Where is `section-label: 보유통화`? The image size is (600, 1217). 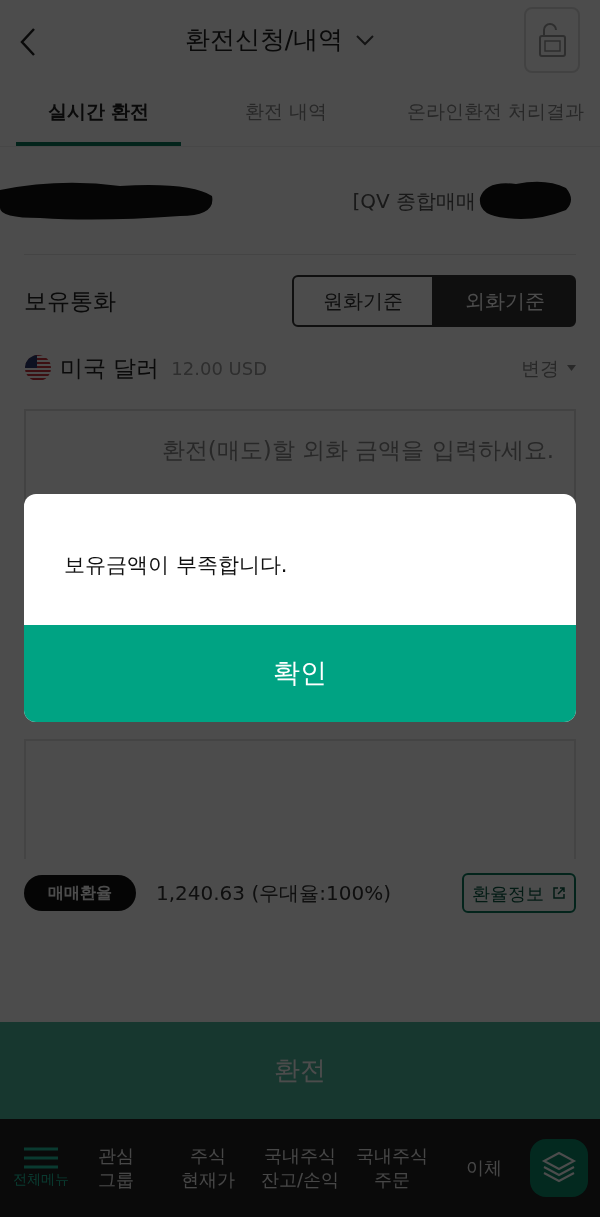
section-label: 보유통화 is located at coordinates (70, 301).